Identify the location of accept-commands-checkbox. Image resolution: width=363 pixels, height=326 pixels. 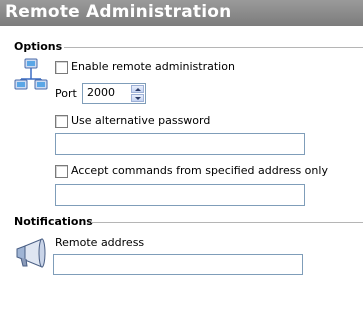
(61, 171).